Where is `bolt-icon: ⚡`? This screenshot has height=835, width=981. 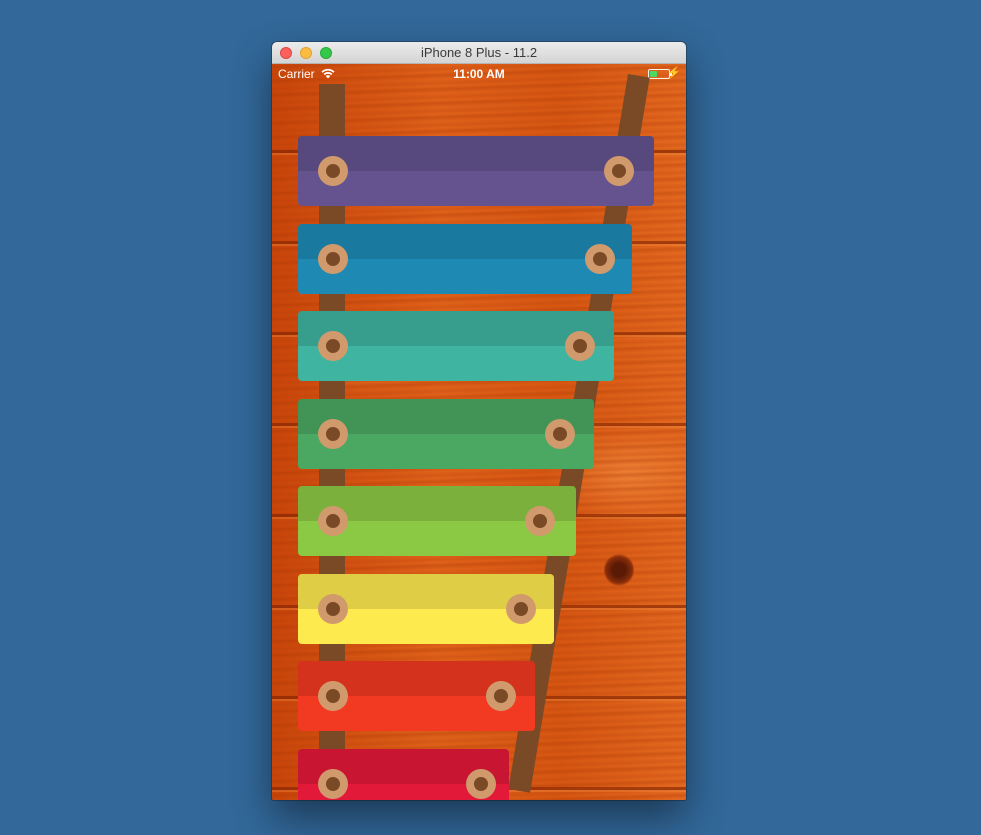 bolt-icon: ⚡ is located at coordinates (674, 73).